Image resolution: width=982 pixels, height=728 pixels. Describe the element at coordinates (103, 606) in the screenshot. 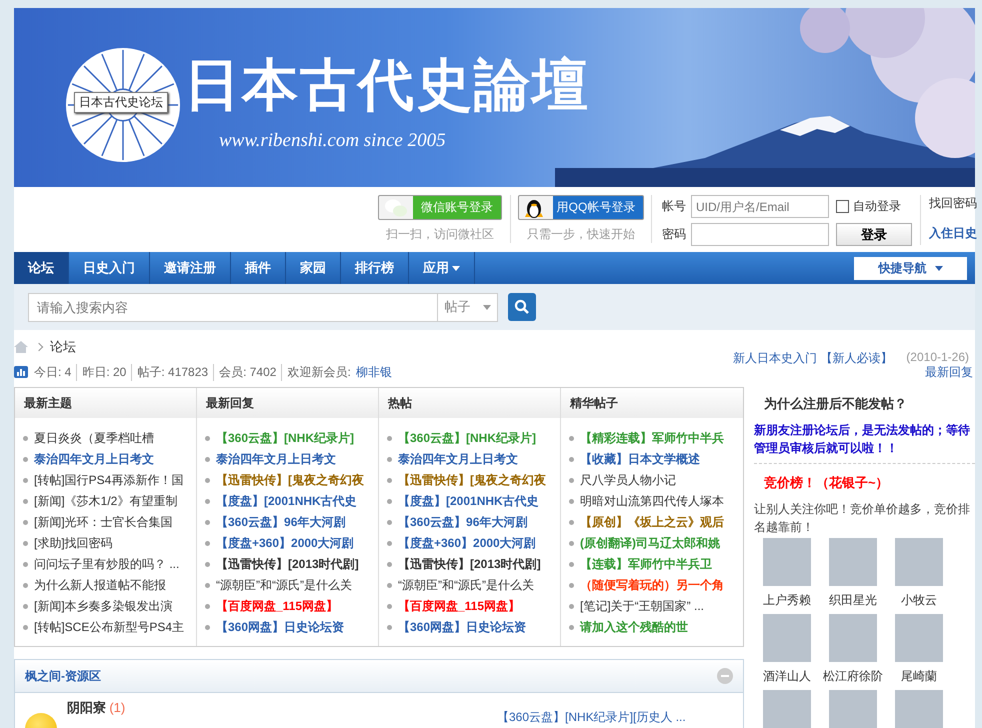

I see `post-link: [新闻]本乡奏多染银发出演` at that location.